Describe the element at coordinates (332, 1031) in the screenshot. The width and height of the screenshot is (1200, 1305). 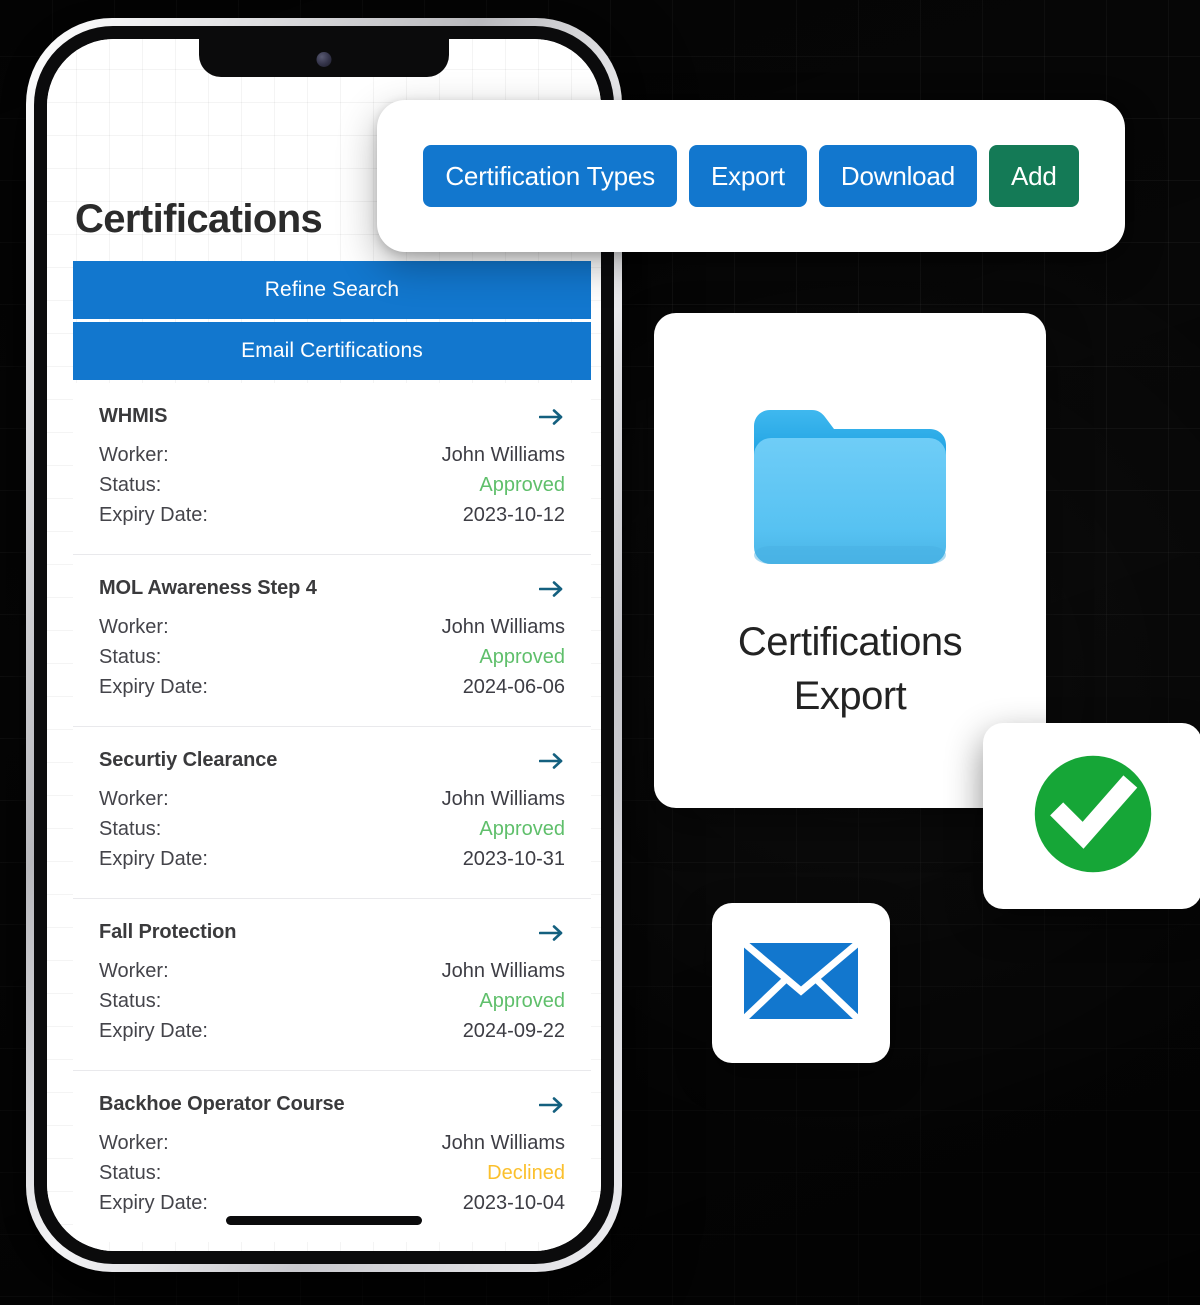
I see `certification-expiry-line: Expiry Date: 2024-09-22` at that location.